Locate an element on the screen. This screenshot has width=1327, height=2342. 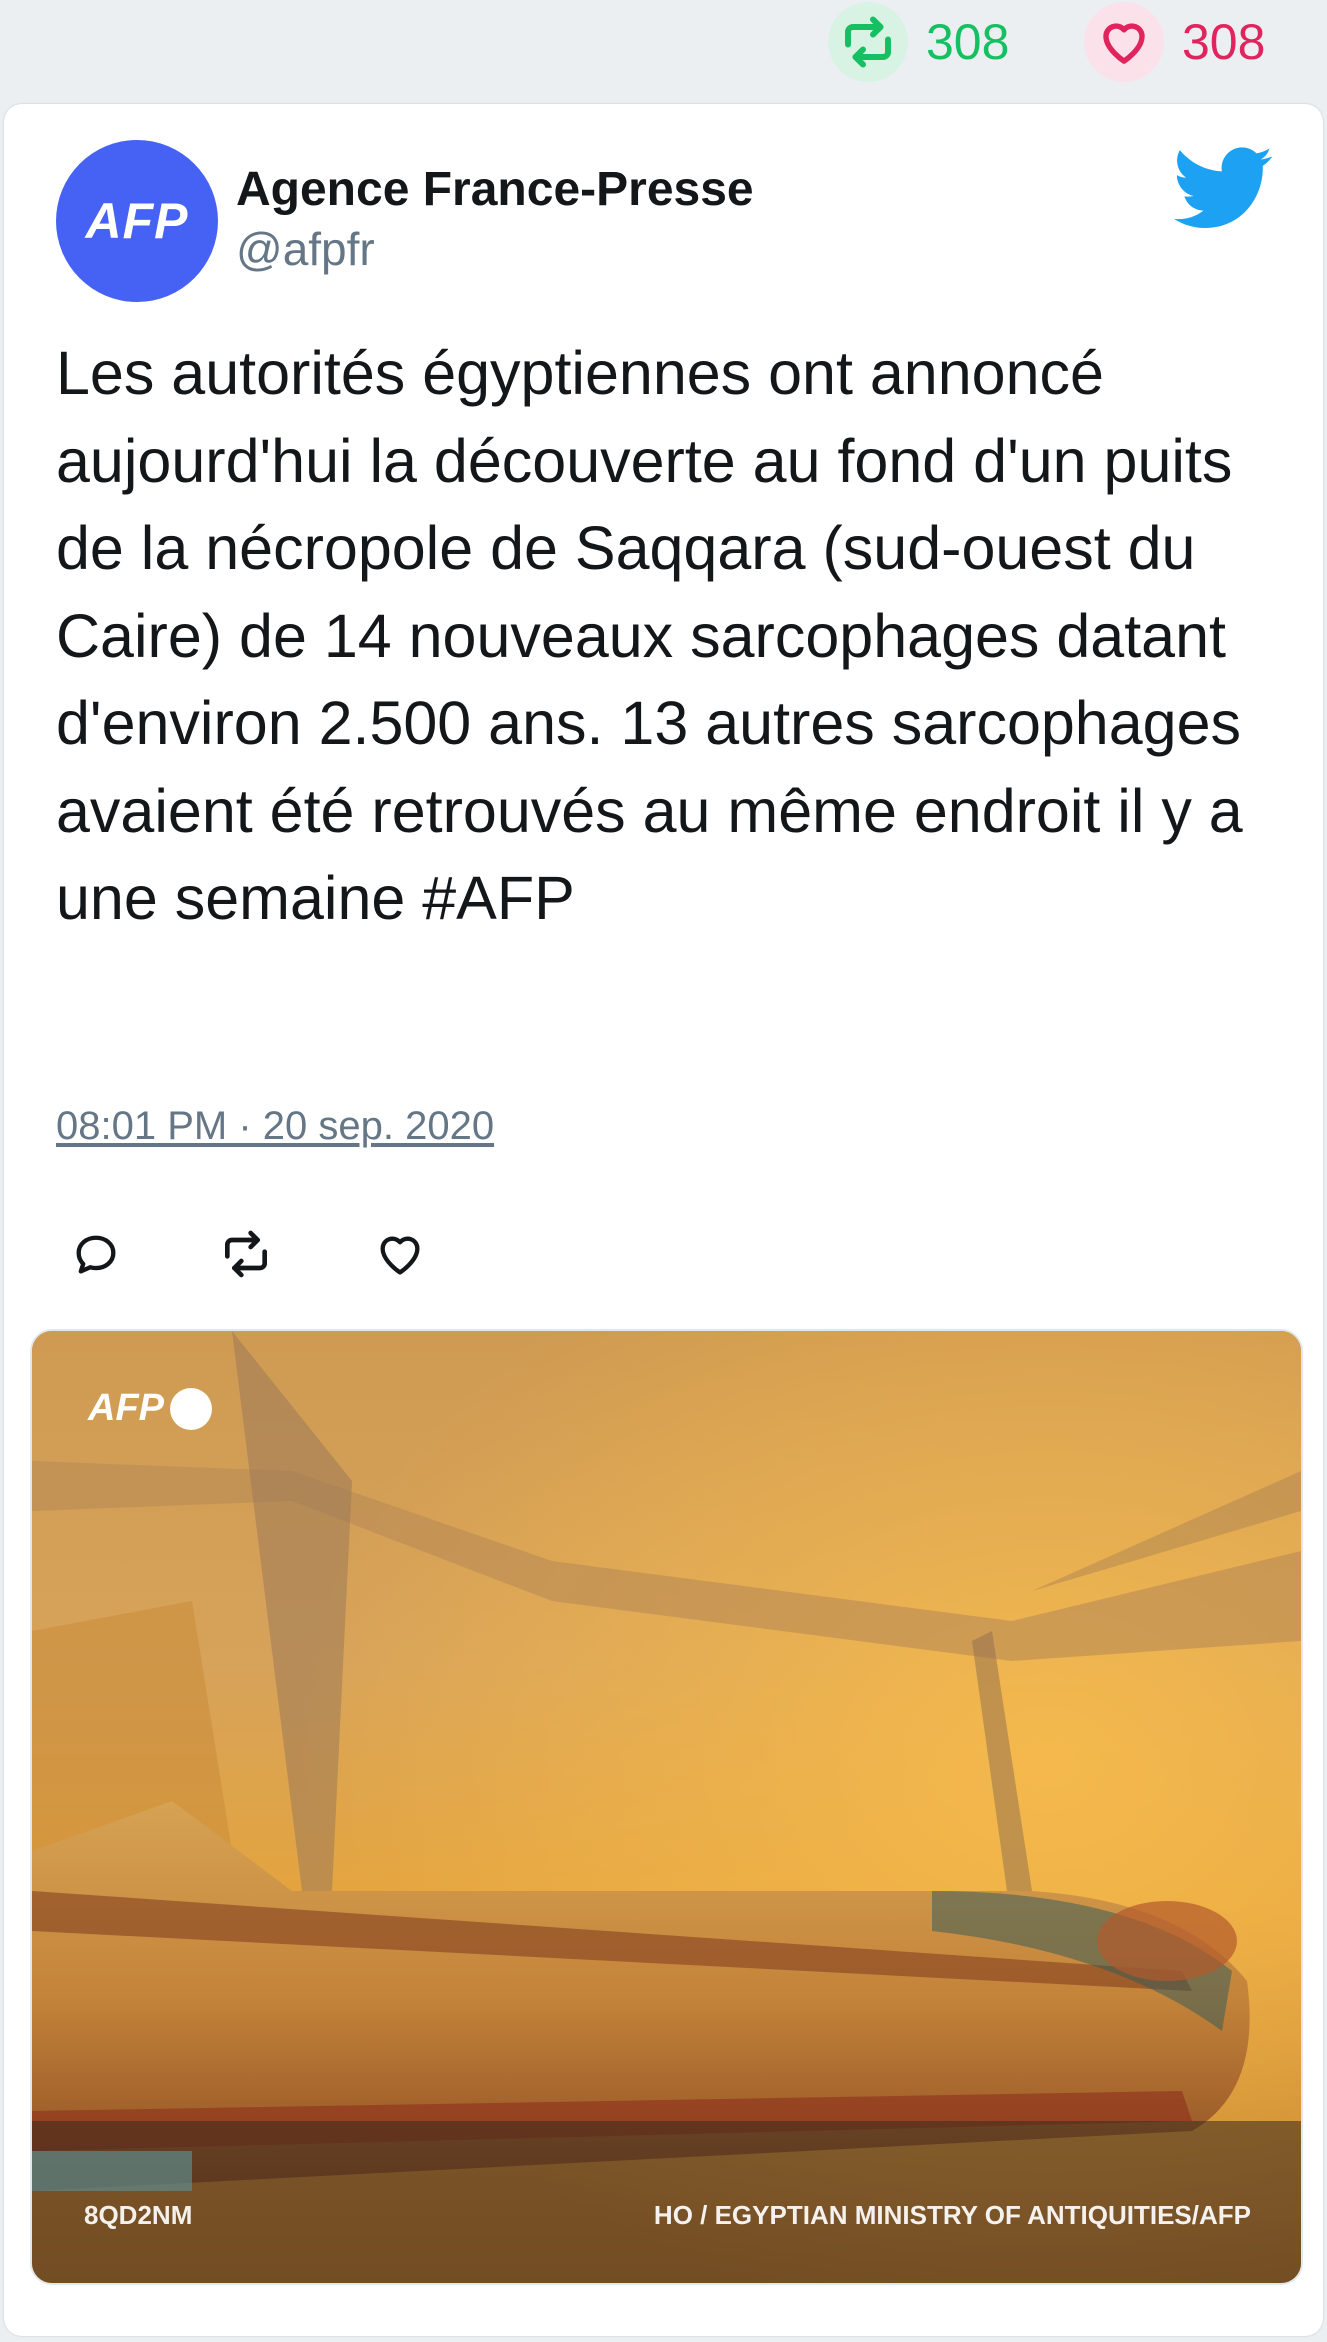
twitter-bird-icon is located at coordinates (1224, 188).